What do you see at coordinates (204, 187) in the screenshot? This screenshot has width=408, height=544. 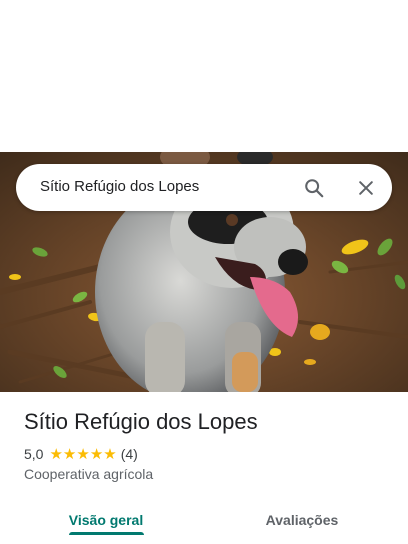 I see `search-bar: Sítio Refúgio dos Lopes` at bounding box center [204, 187].